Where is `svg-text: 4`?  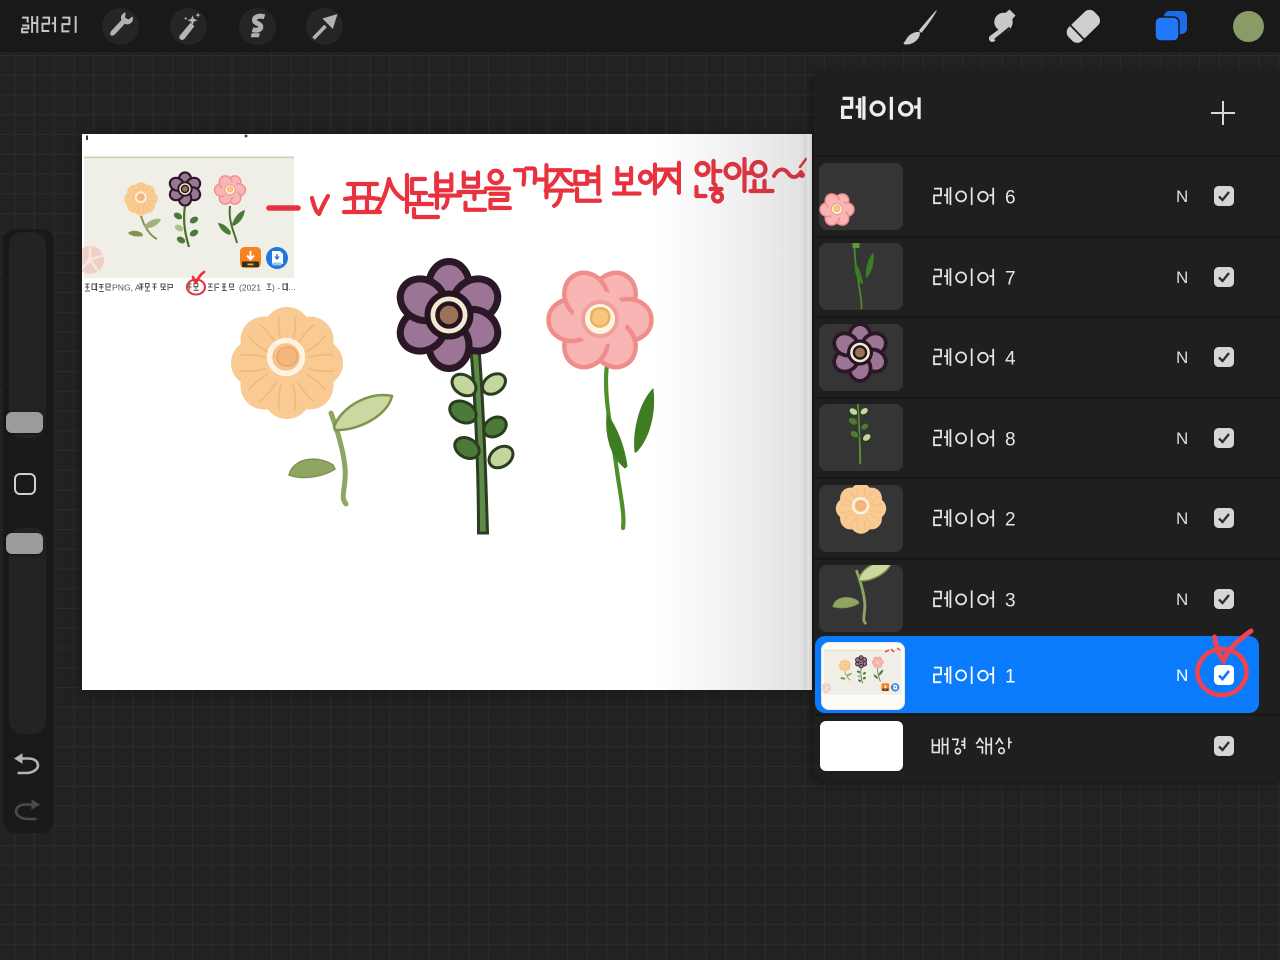 svg-text: 4 is located at coordinates (1010, 359).